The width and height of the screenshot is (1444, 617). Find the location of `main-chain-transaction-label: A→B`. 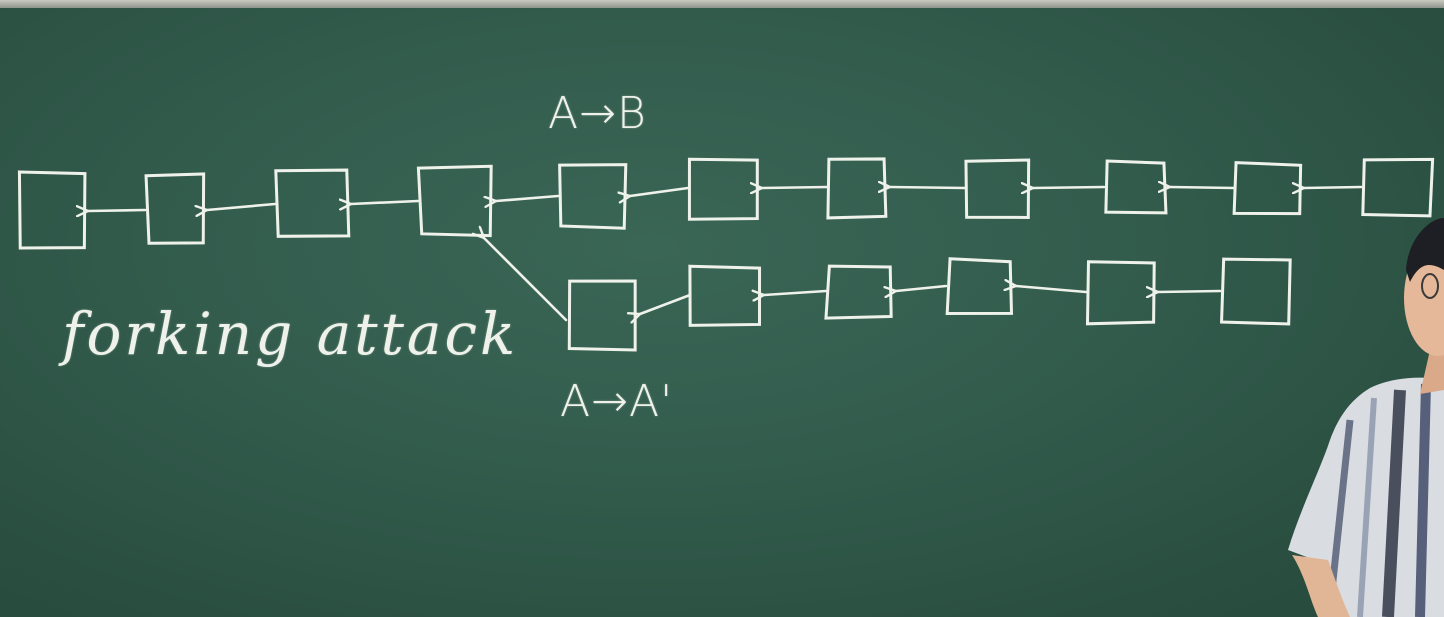

main-chain-transaction-label: A→B is located at coordinates (597, 113).